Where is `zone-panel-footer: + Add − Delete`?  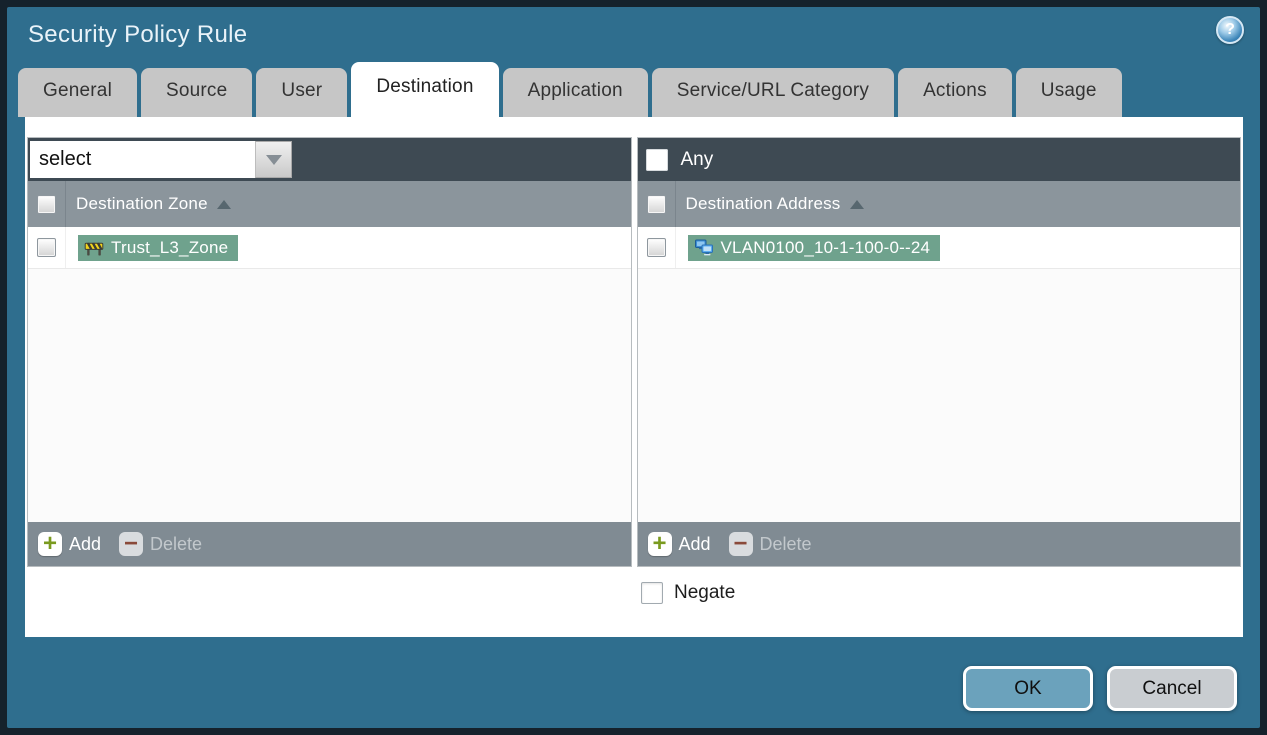
zone-panel-footer: + Add − Delete is located at coordinates (329, 544).